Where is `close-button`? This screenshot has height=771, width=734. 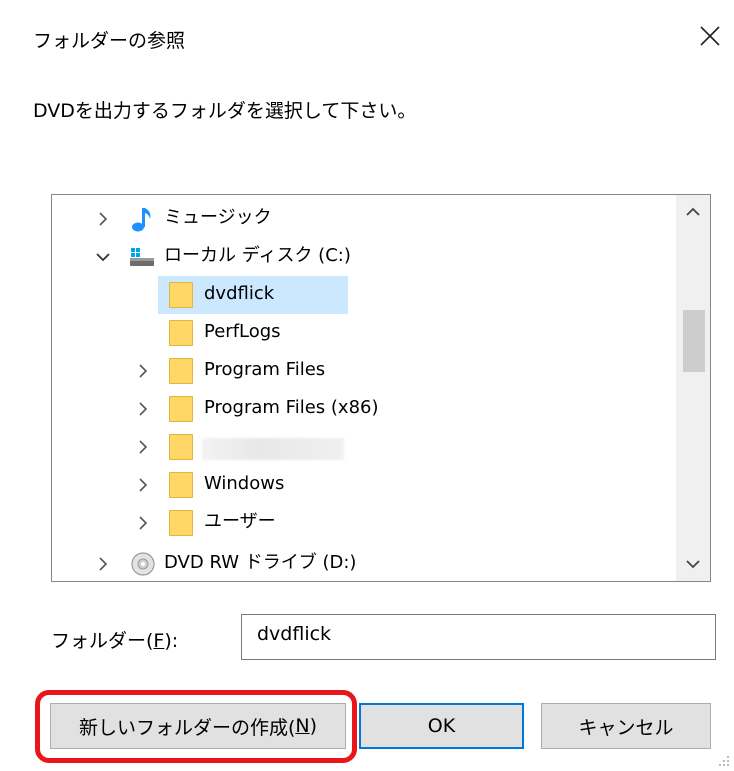 close-button is located at coordinates (710, 36).